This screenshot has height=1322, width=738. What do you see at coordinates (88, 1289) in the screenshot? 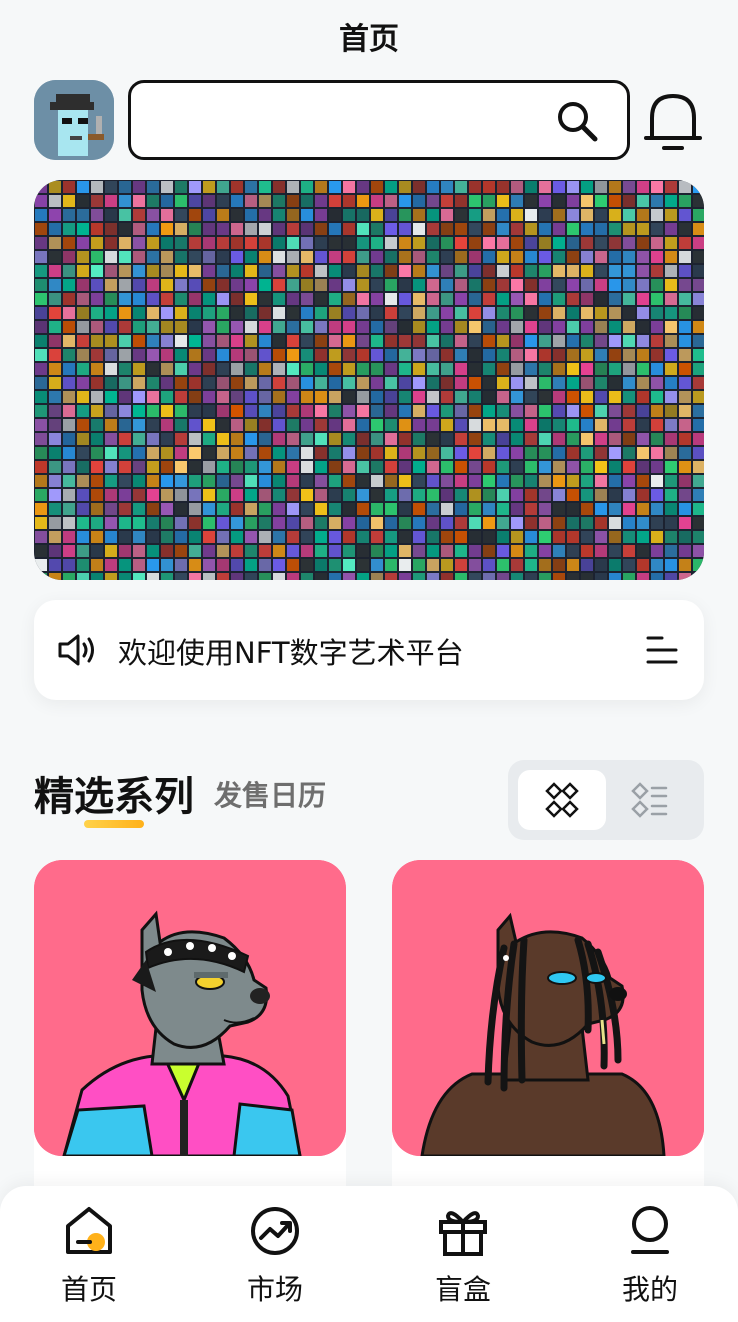
I see `nav-item-label: 首页` at bounding box center [88, 1289].